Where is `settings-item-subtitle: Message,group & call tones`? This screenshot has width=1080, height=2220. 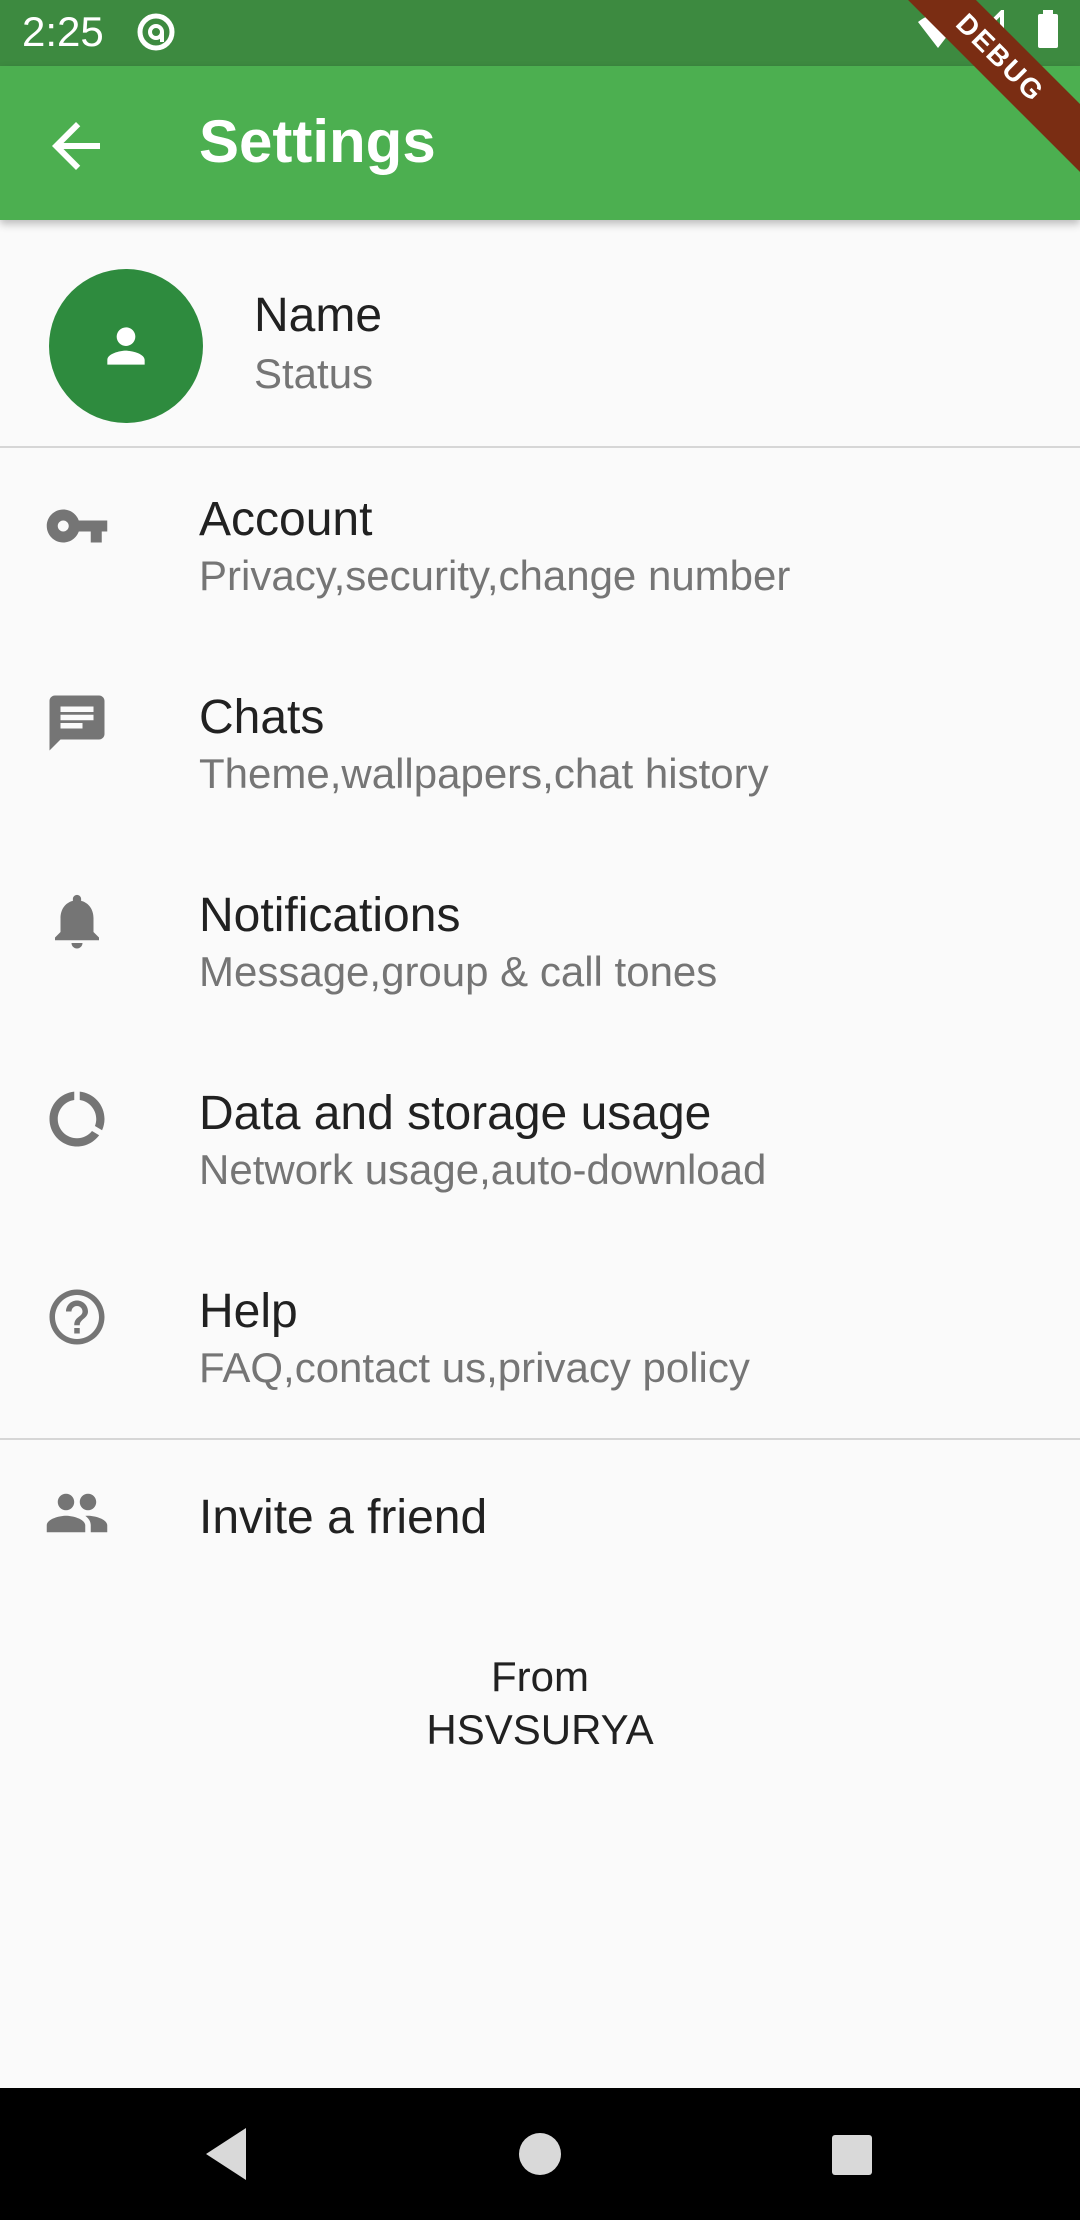 settings-item-subtitle: Message,group & call tones is located at coordinates (458, 971).